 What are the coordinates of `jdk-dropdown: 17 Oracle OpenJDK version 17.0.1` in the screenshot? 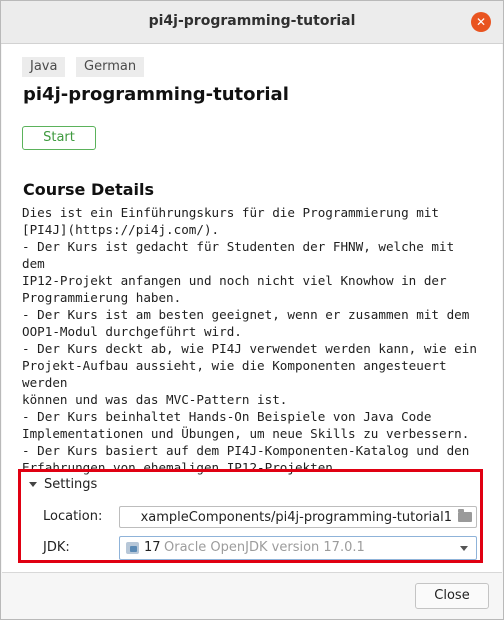 It's located at (298, 548).